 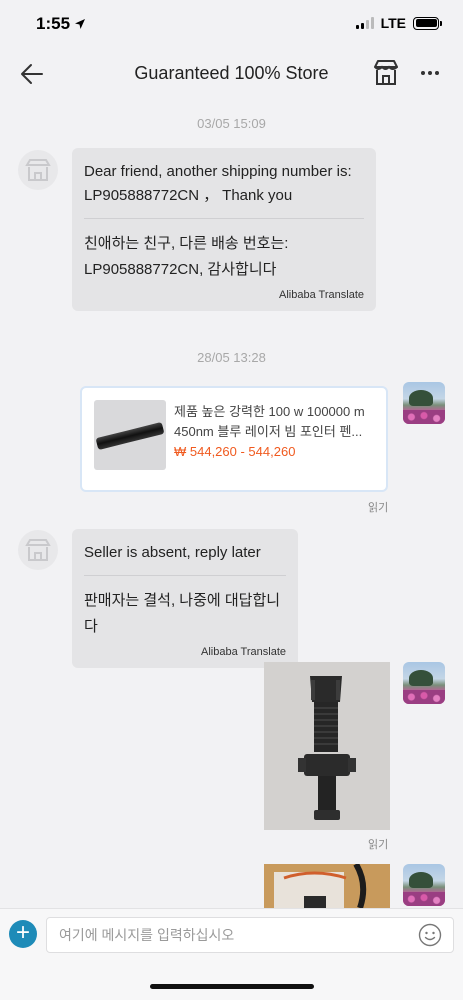 I want to click on product-price: ₩ 544,260 - 544,260, so click(x=235, y=451).